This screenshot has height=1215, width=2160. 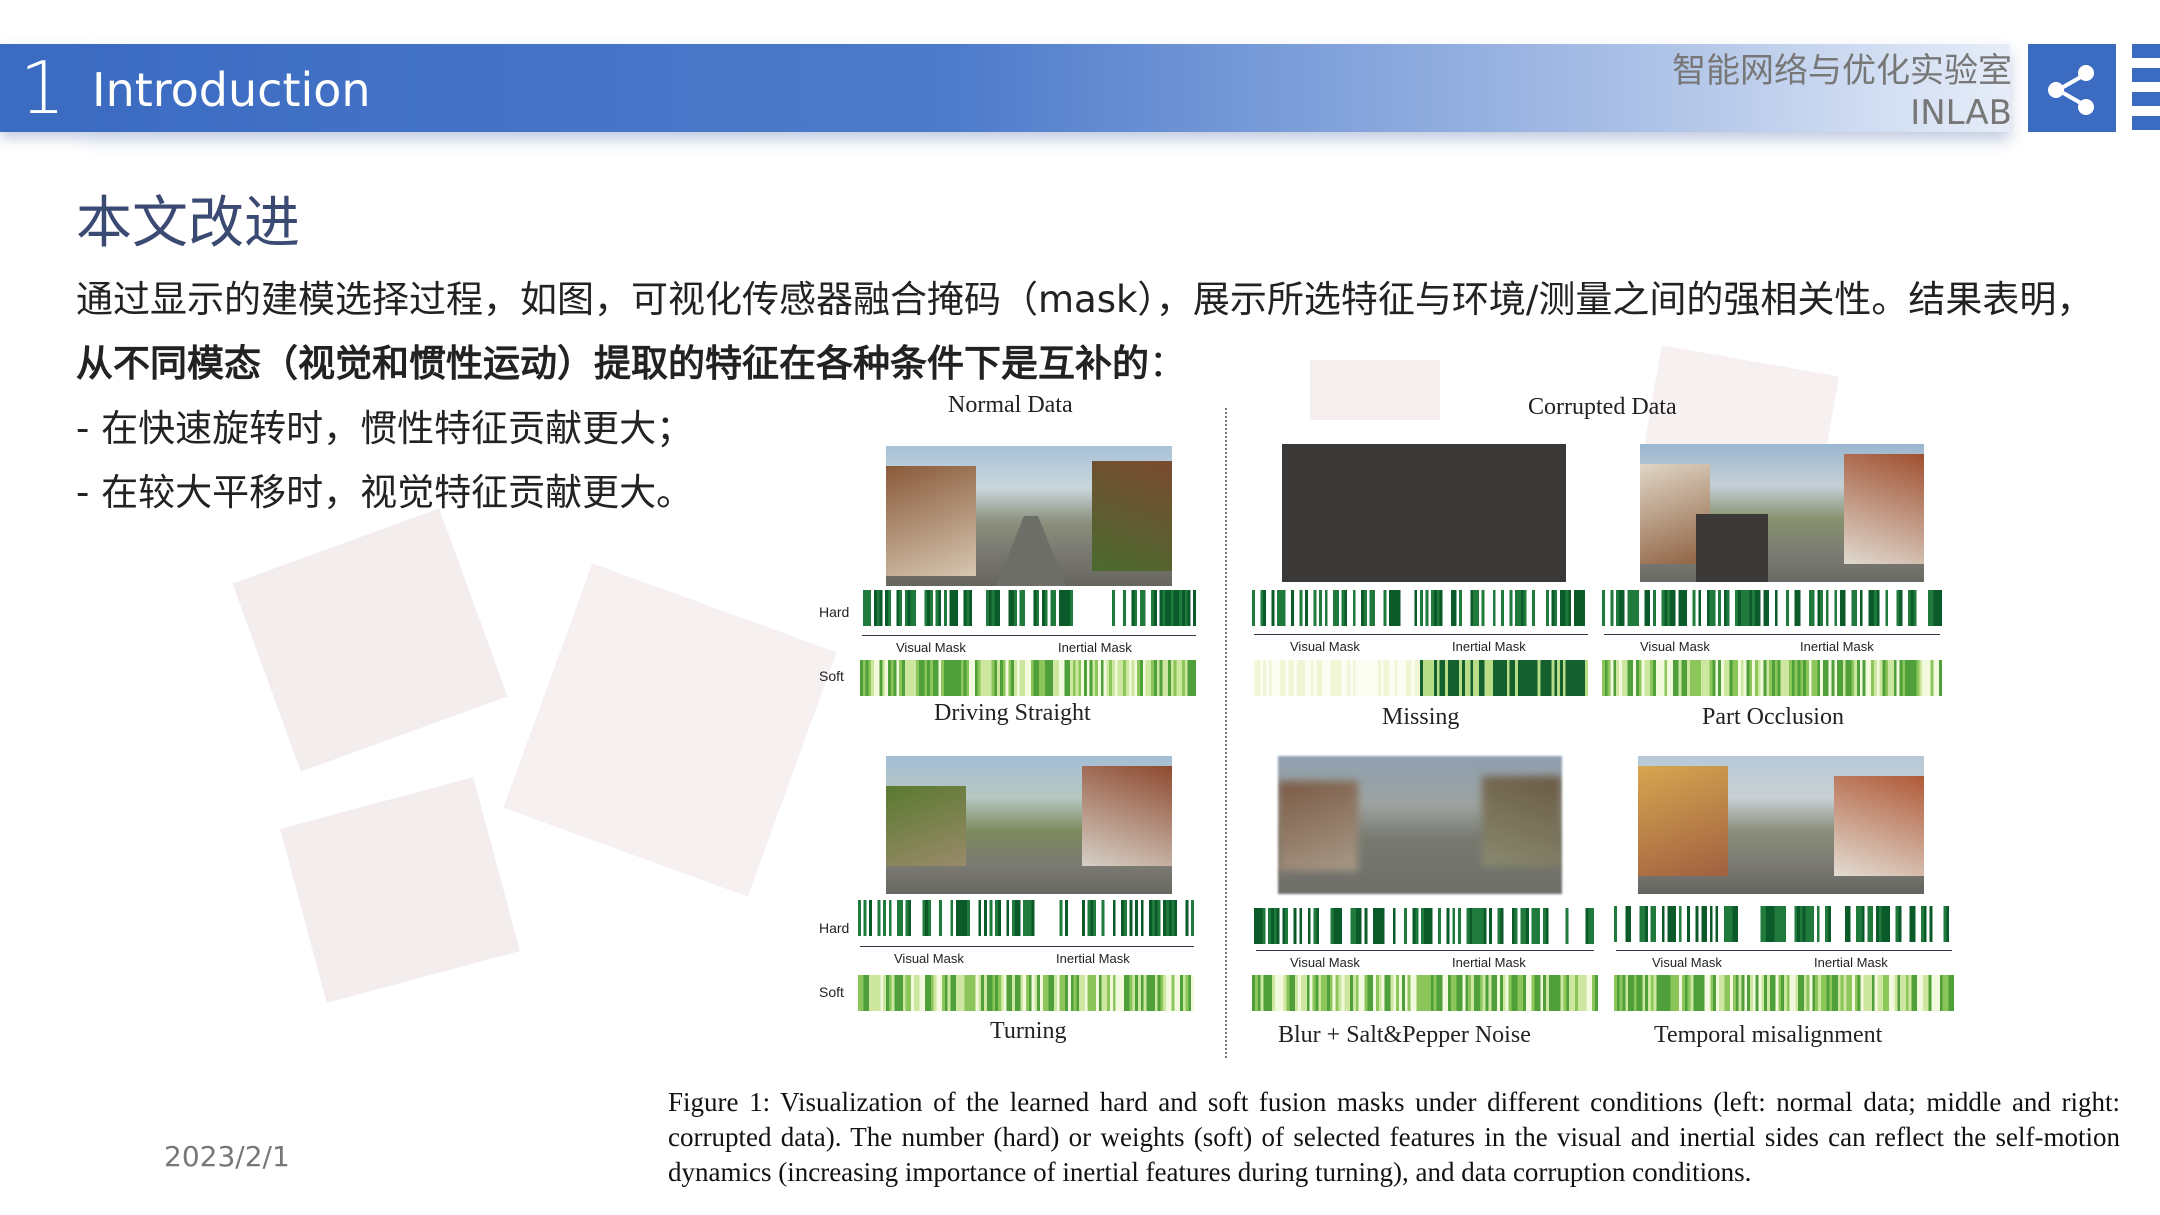 What do you see at coordinates (1404, 1035) in the screenshot?
I see `panel-blur-noise: Blur + Salt&Pepper Noise` at bounding box center [1404, 1035].